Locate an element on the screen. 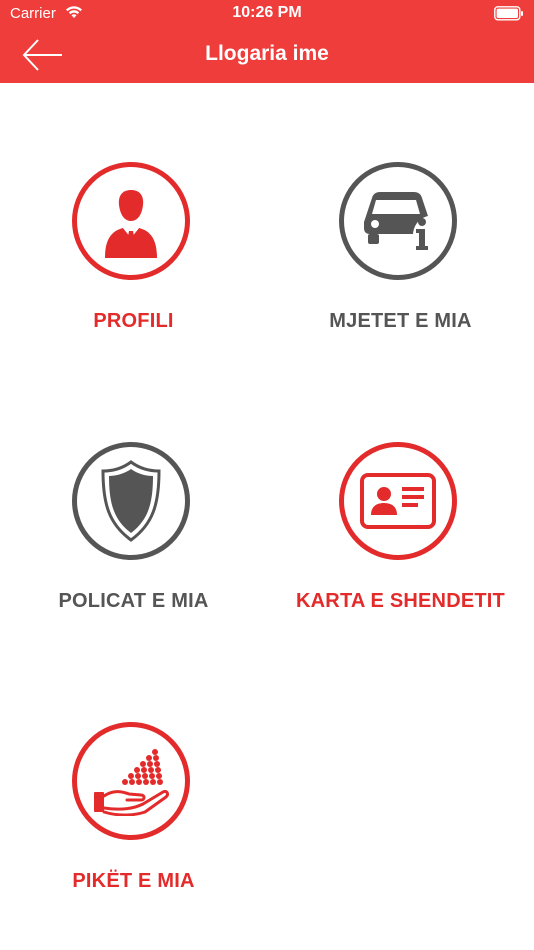 The image size is (534, 950). piket-icon-circle is located at coordinates (131, 781).